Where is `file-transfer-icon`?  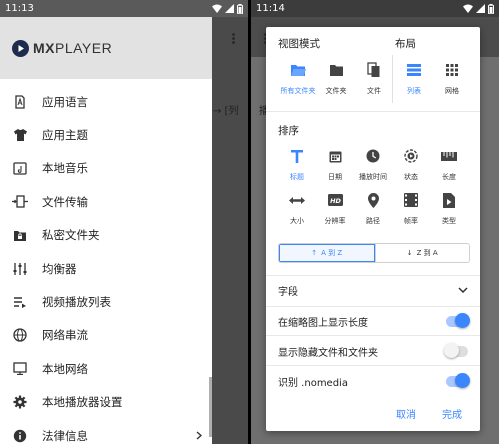 file-transfer-icon is located at coordinates (20, 202).